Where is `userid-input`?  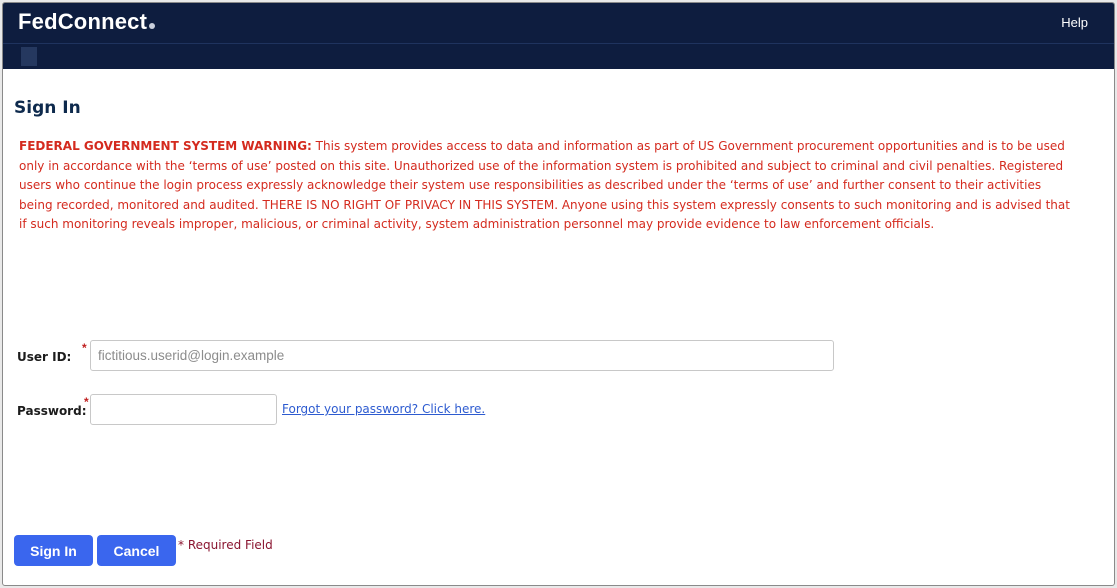
userid-input is located at coordinates (462, 355).